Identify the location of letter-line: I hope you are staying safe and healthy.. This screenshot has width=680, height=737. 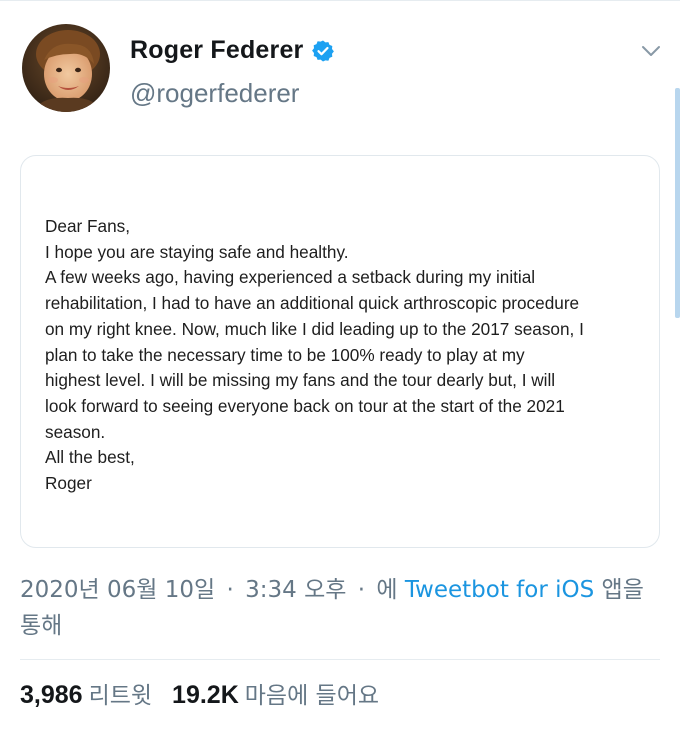
(197, 251).